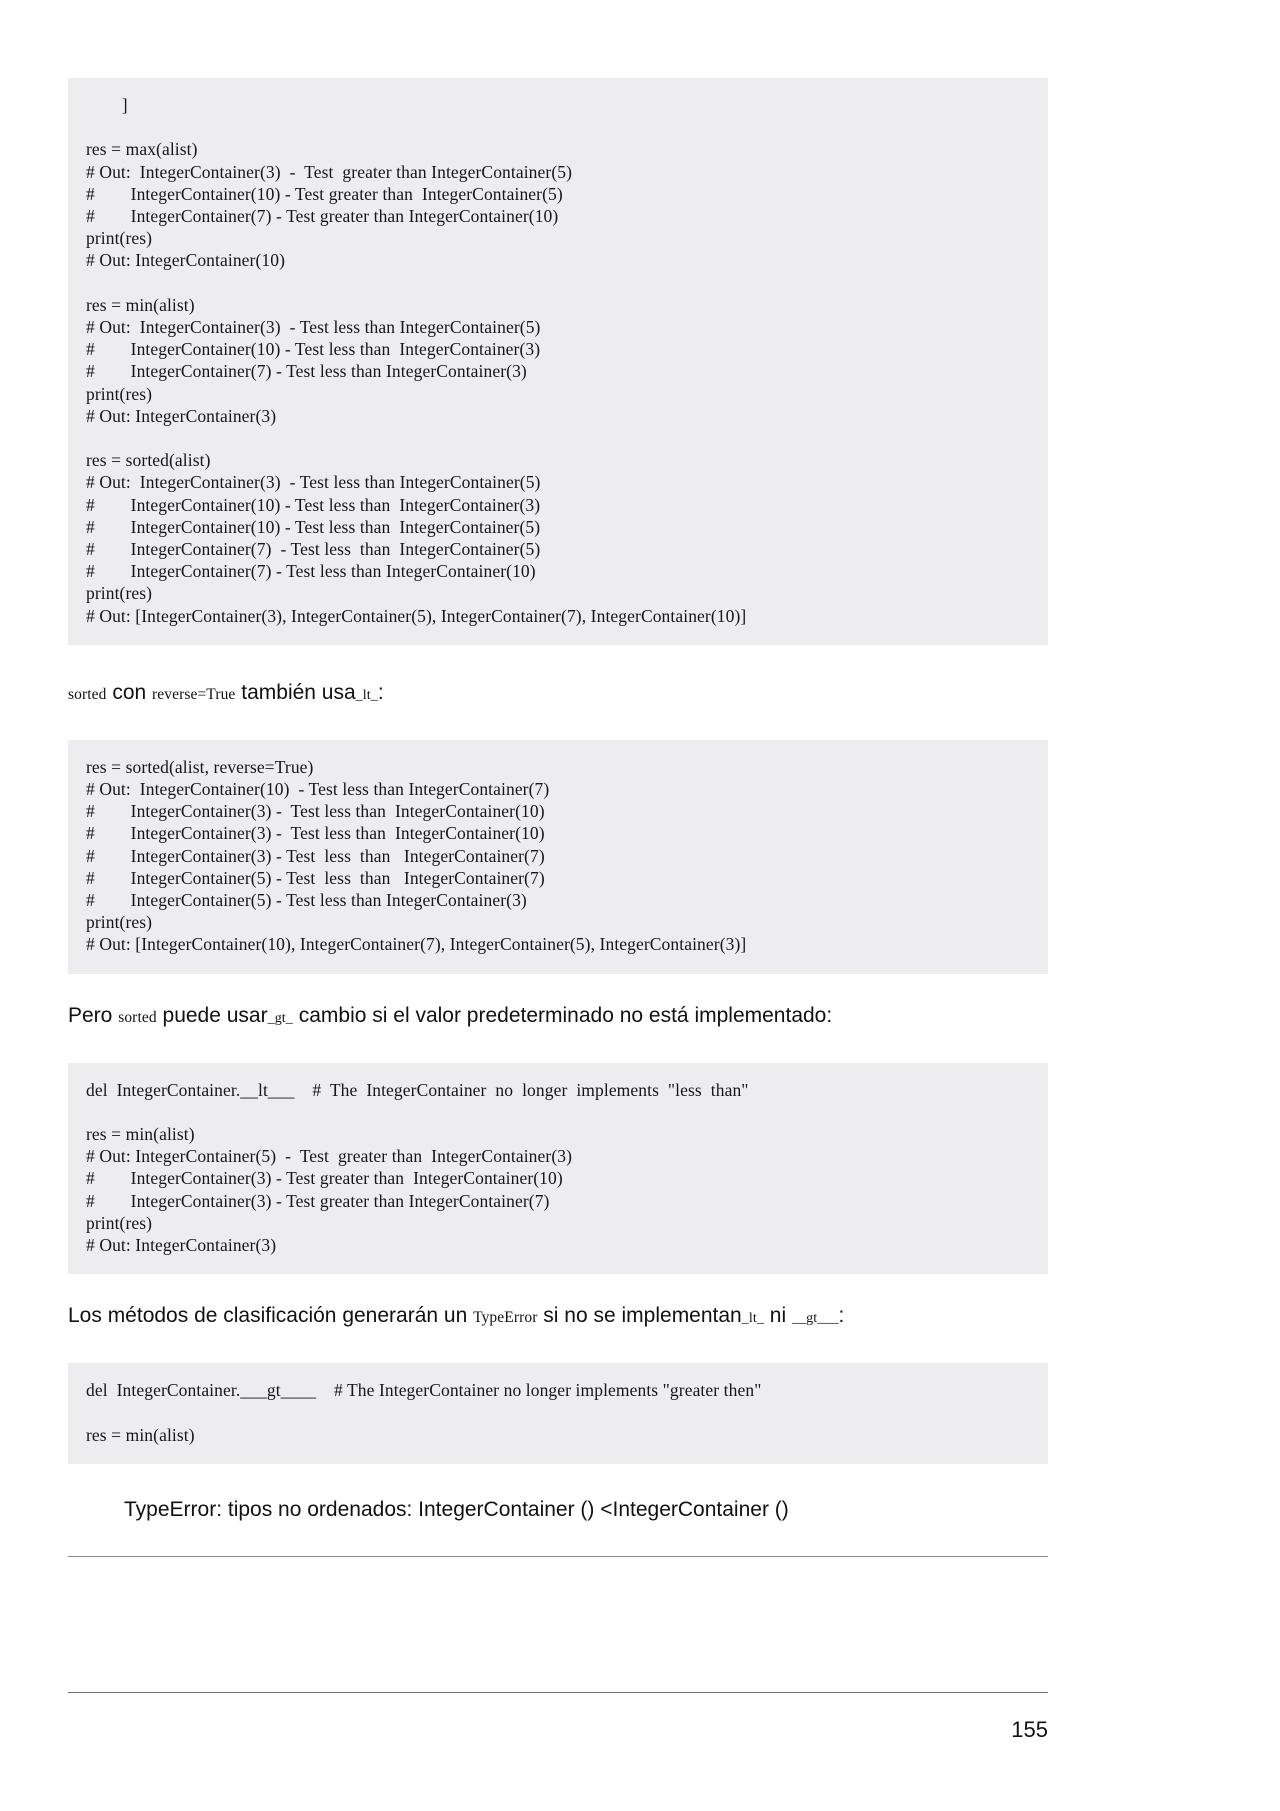 The height and width of the screenshot is (1811, 1280). Describe the element at coordinates (505, 1318) in the screenshot. I see `inline-code-typeerror: TypeError` at that location.